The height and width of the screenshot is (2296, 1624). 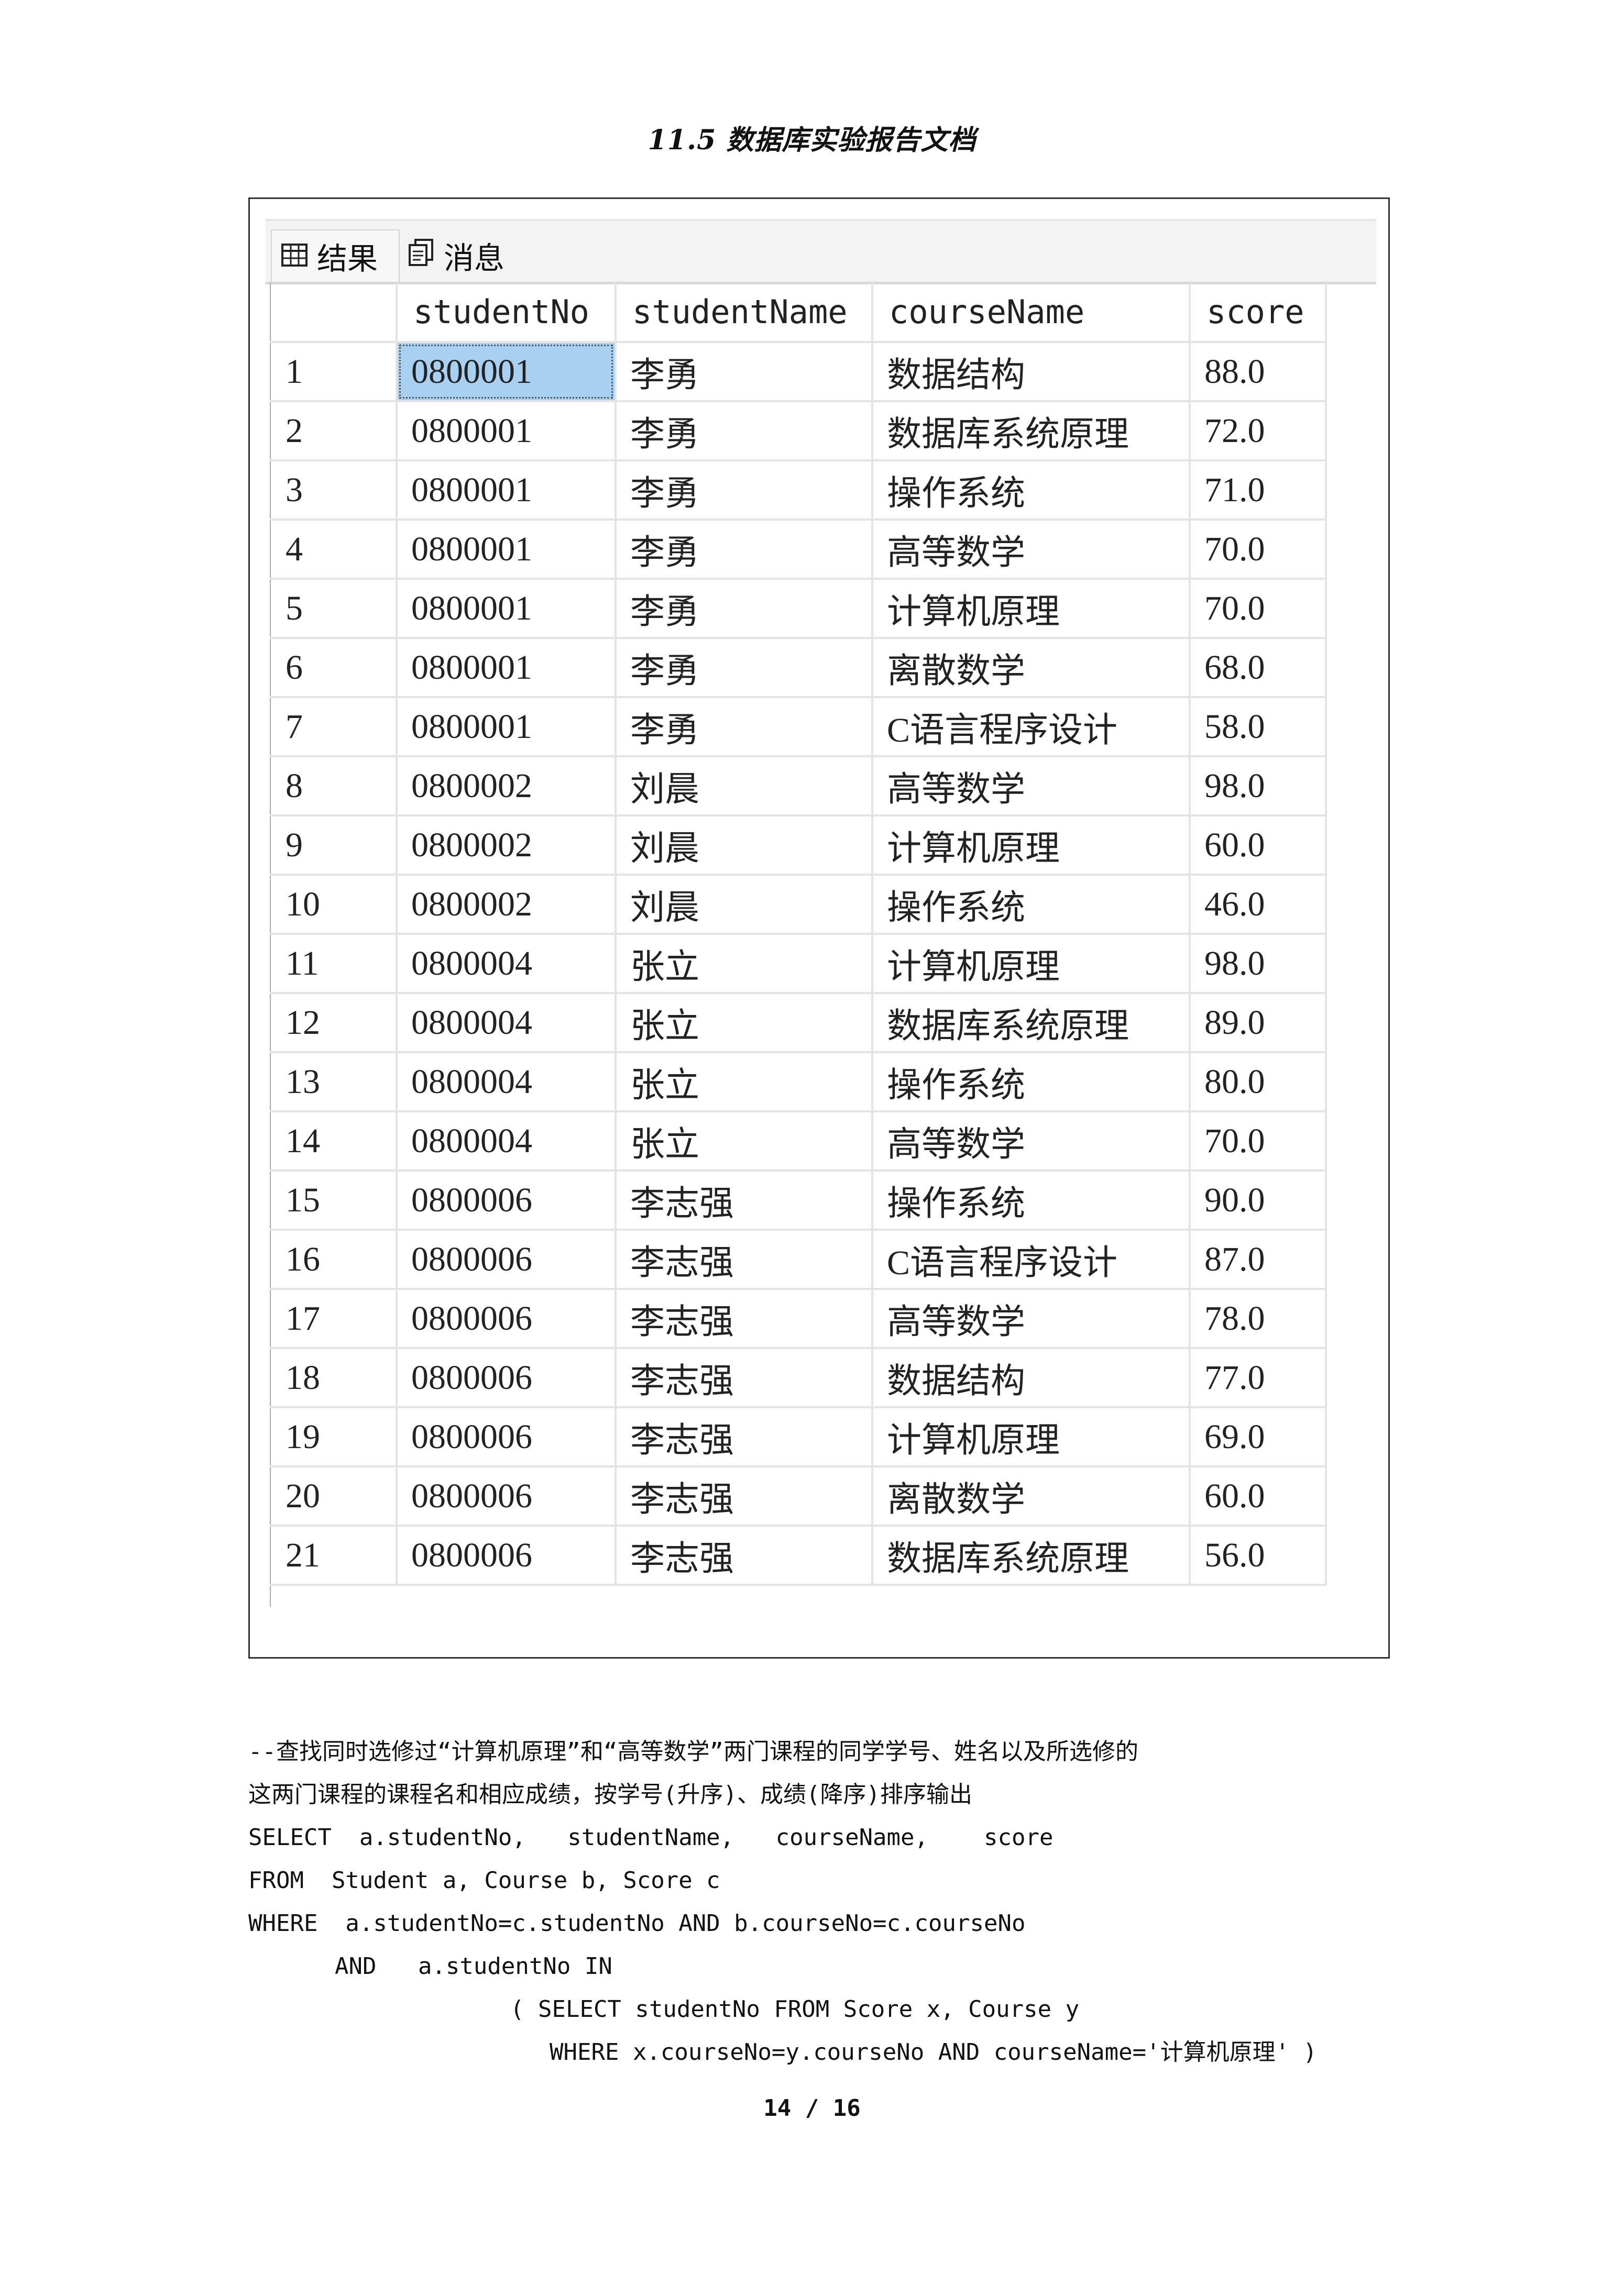 I want to click on row-number: 11, so click(x=334, y=964).